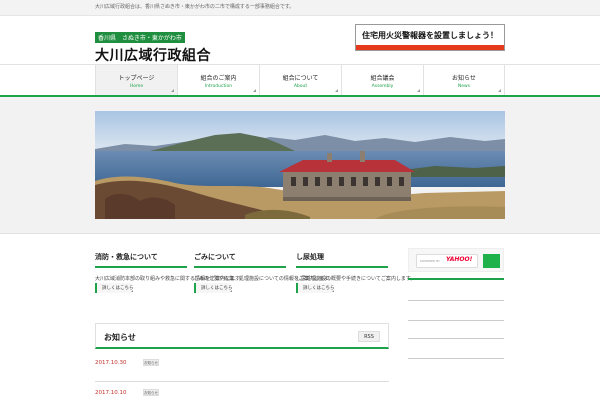  I want to click on details-button-fire: 詳しくはこちら, so click(114, 288).